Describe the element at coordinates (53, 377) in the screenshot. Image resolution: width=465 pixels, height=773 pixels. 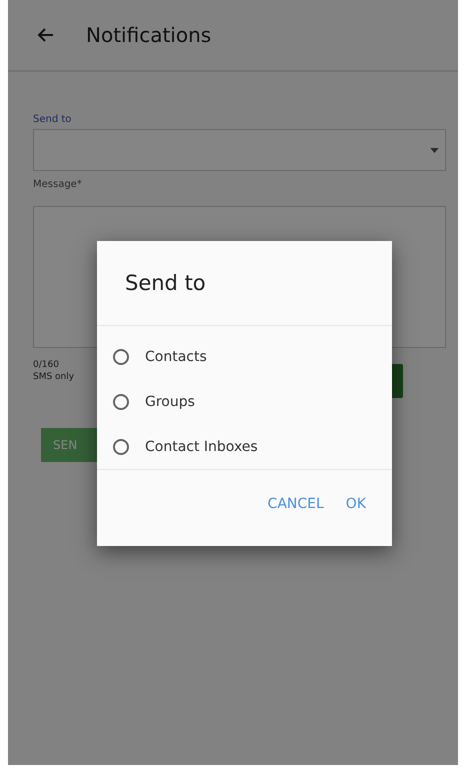
I see `note-text: SMS only` at that location.